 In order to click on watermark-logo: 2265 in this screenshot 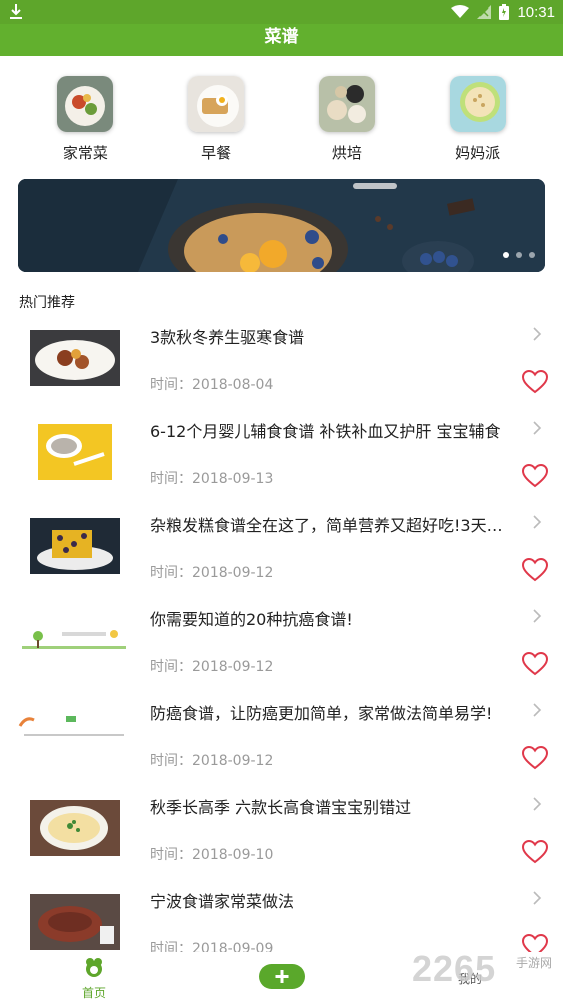, I will do `click(454, 968)`.